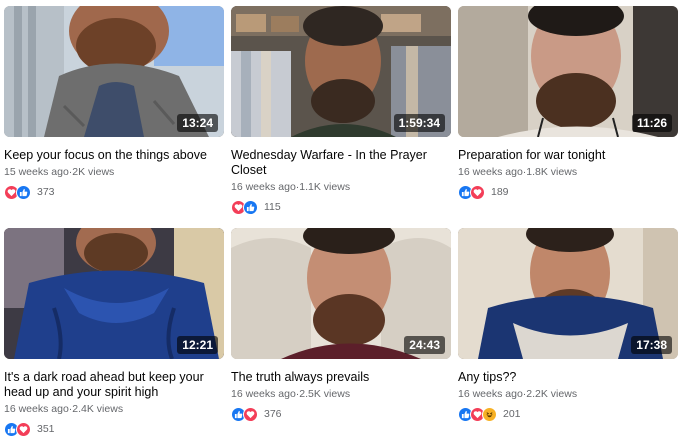 The image size is (682, 444). Describe the element at coordinates (568, 71) in the screenshot. I see `video-thumbnail: 11:26` at that location.